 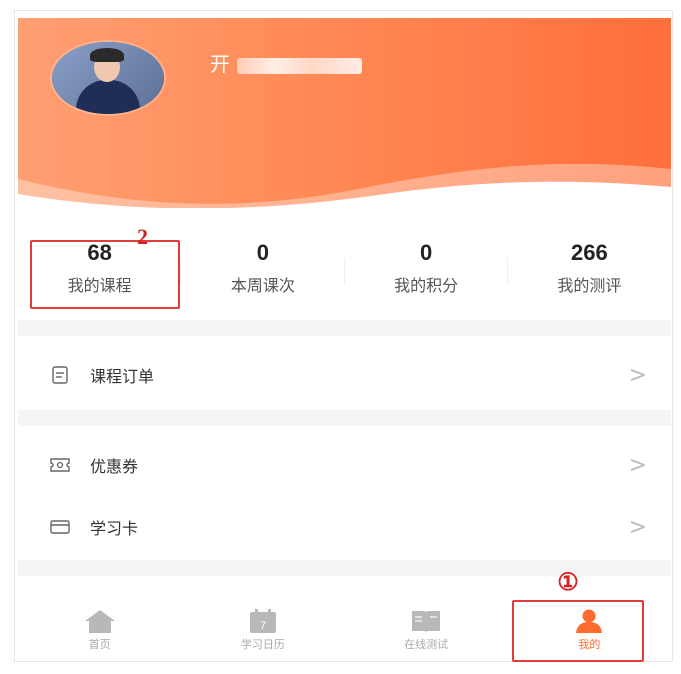 What do you see at coordinates (60, 465) in the screenshot?
I see `ticket-icon` at bounding box center [60, 465].